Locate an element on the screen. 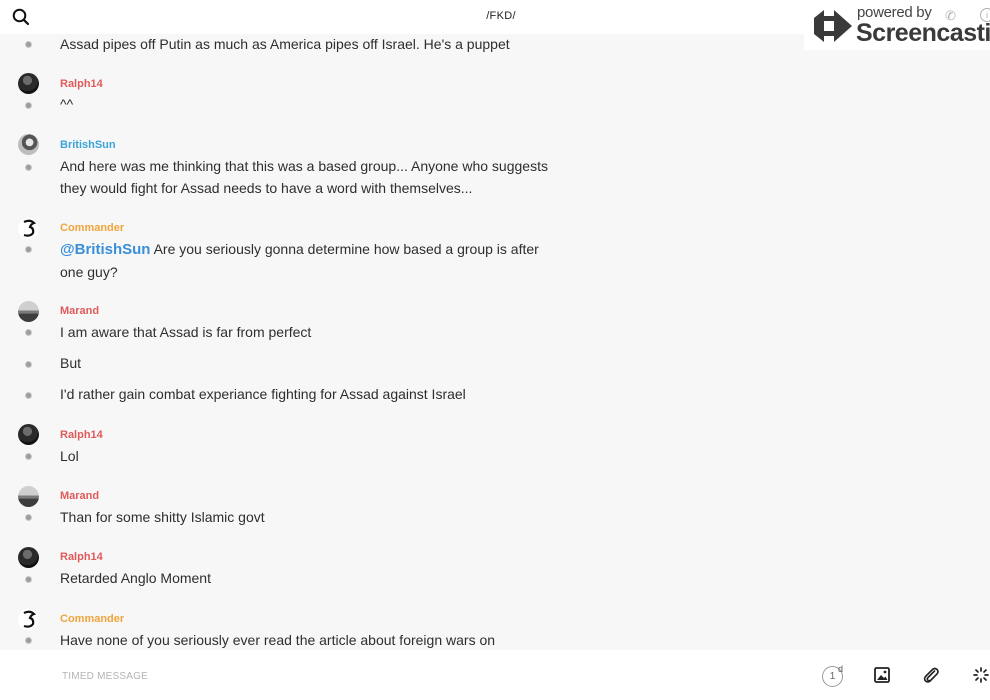  loading-spinner-icon is located at coordinates (981, 675).